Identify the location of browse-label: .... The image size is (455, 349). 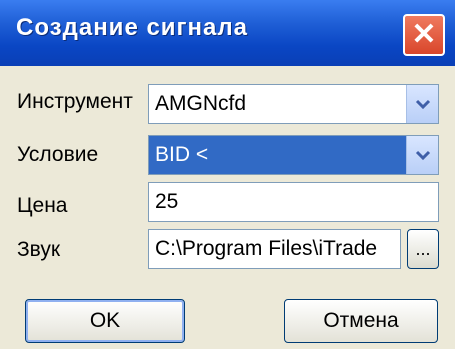
(423, 248).